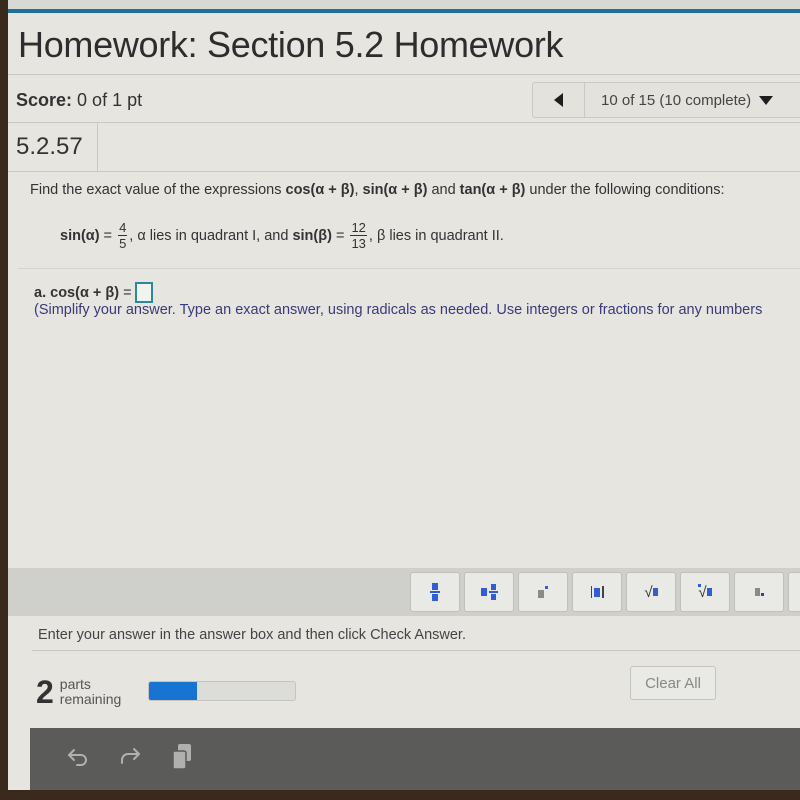 This screenshot has height=800, width=800. Describe the element at coordinates (211, 235) in the screenshot. I see `condition-text: , α lies in quadrant I, and` at that location.